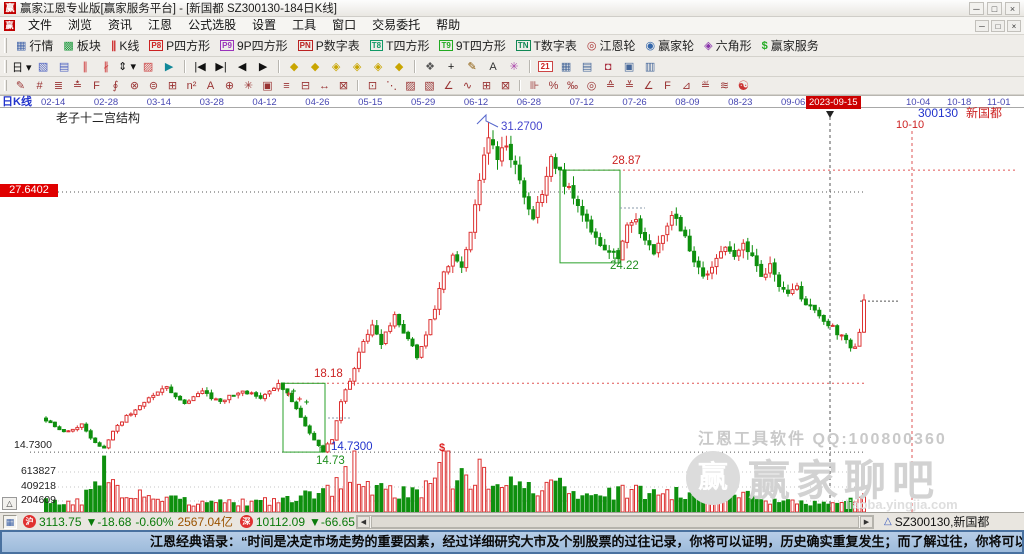 This screenshot has width=1024, height=554. What do you see at coordinates (363, 522) in the screenshot?
I see `scroll-left-arrow: ◀` at bounding box center [363, 522].